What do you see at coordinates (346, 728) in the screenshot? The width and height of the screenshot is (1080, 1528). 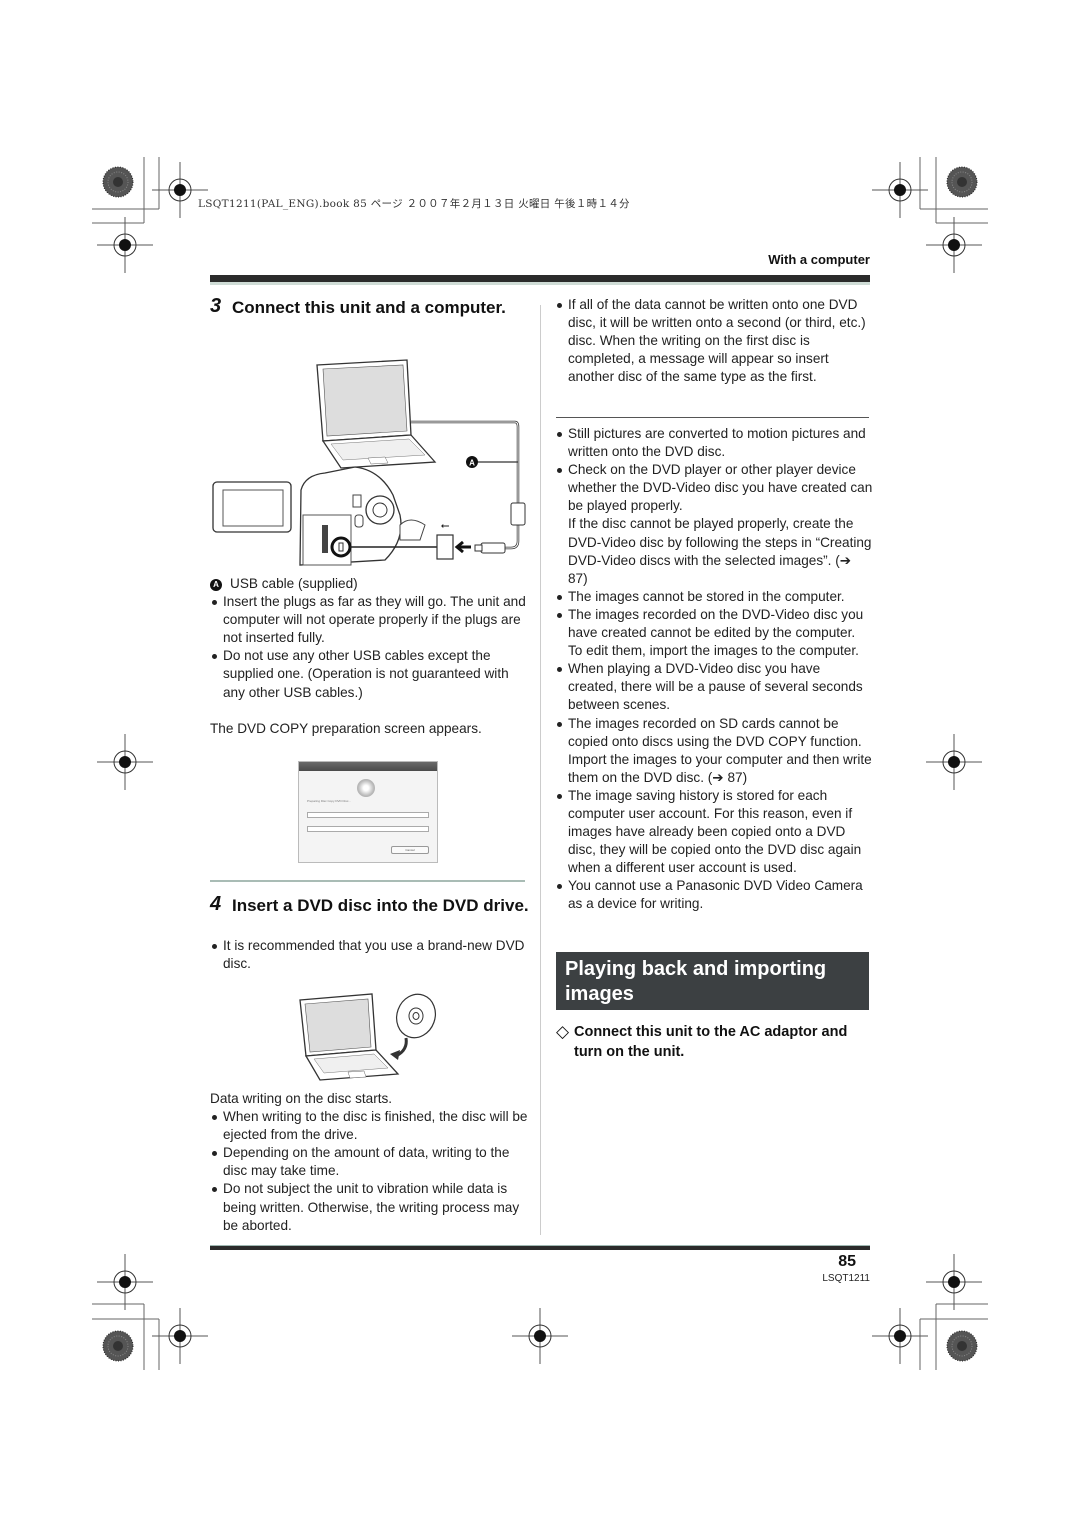 I see `step-3-result: The DVD COPY preparation screen appears.` at bounding box center [346, 728].